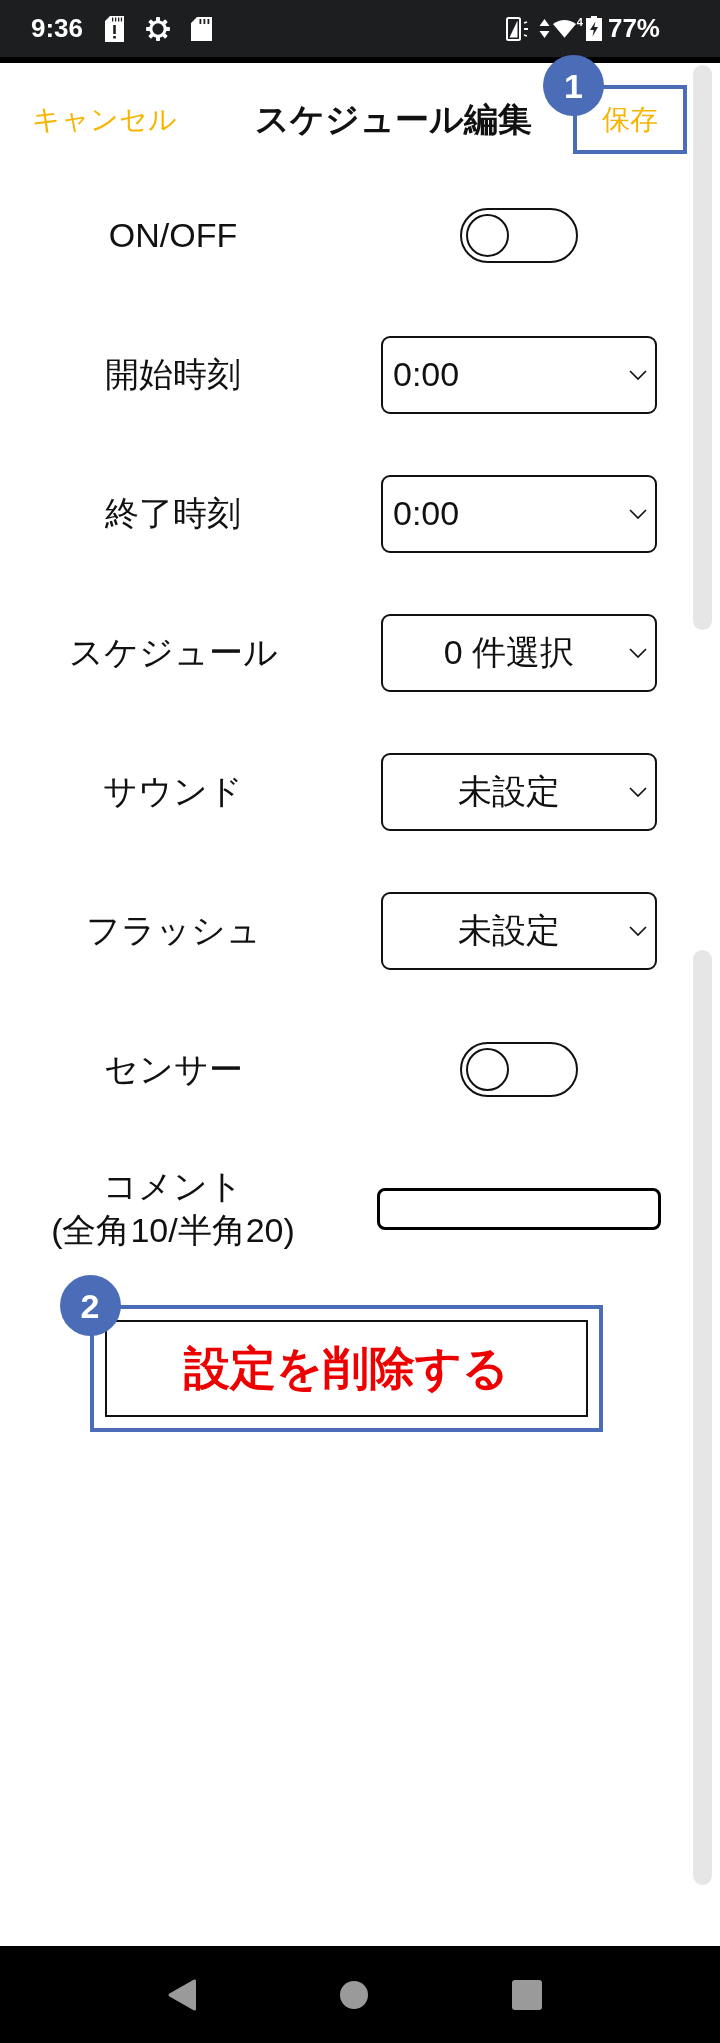  Describe the element at coordinates (182, 1994) in the screenshot. I see `back-icon` at that location.